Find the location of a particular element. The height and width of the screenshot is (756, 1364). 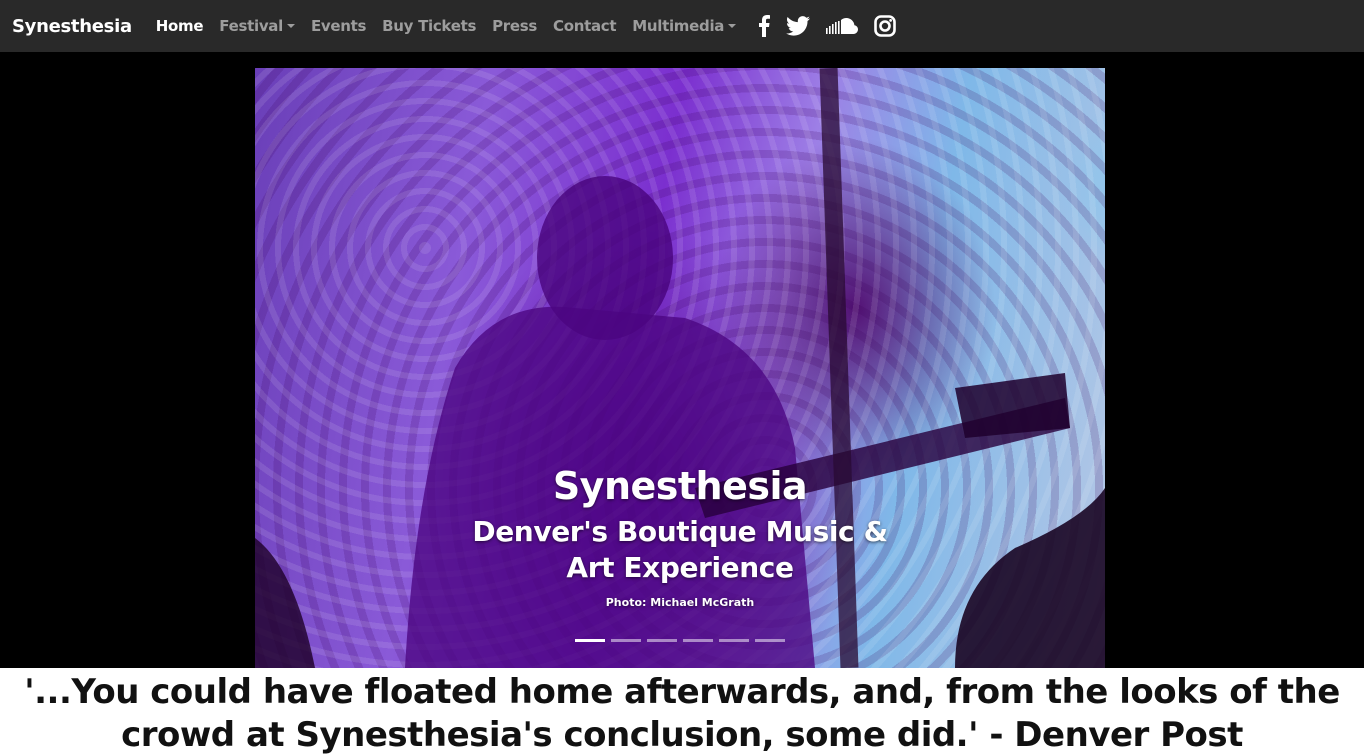

nav-festival-label: Festival is located at coordinates (251, 26).